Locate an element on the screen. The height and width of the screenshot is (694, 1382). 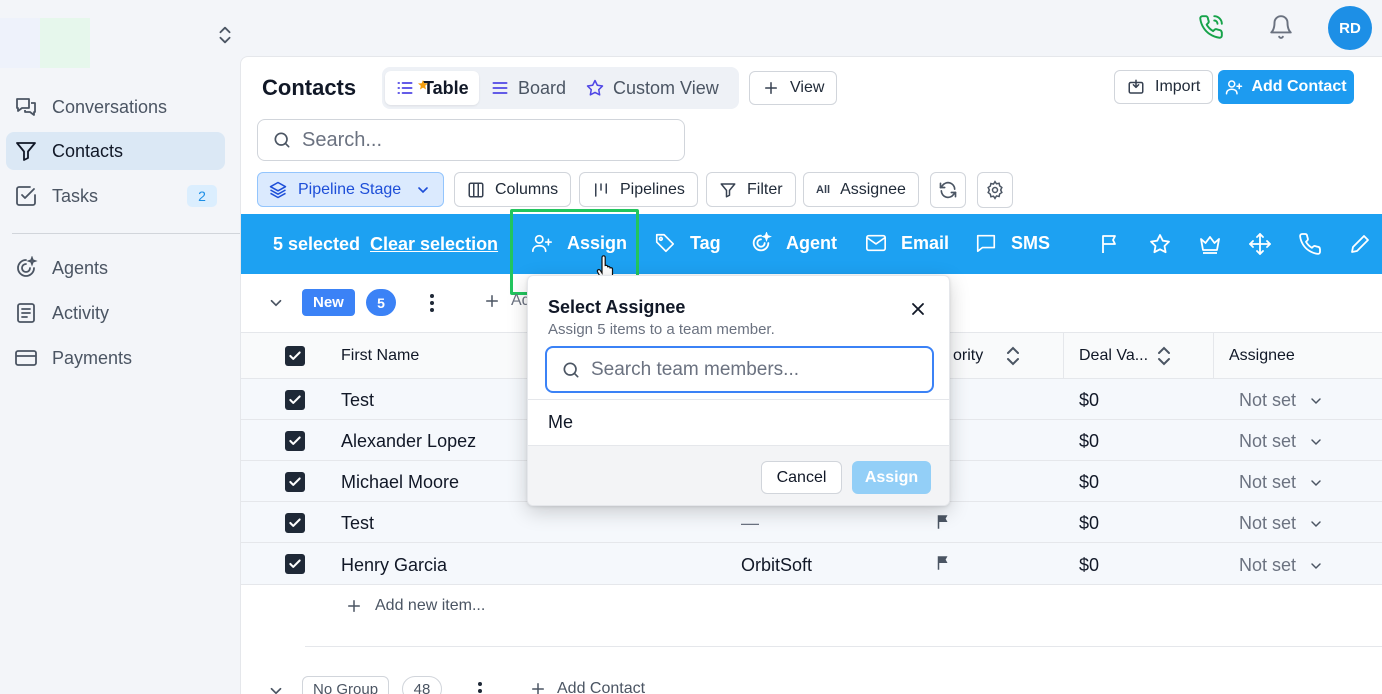
search-input-wrapper is located at coordinates (471, 140).